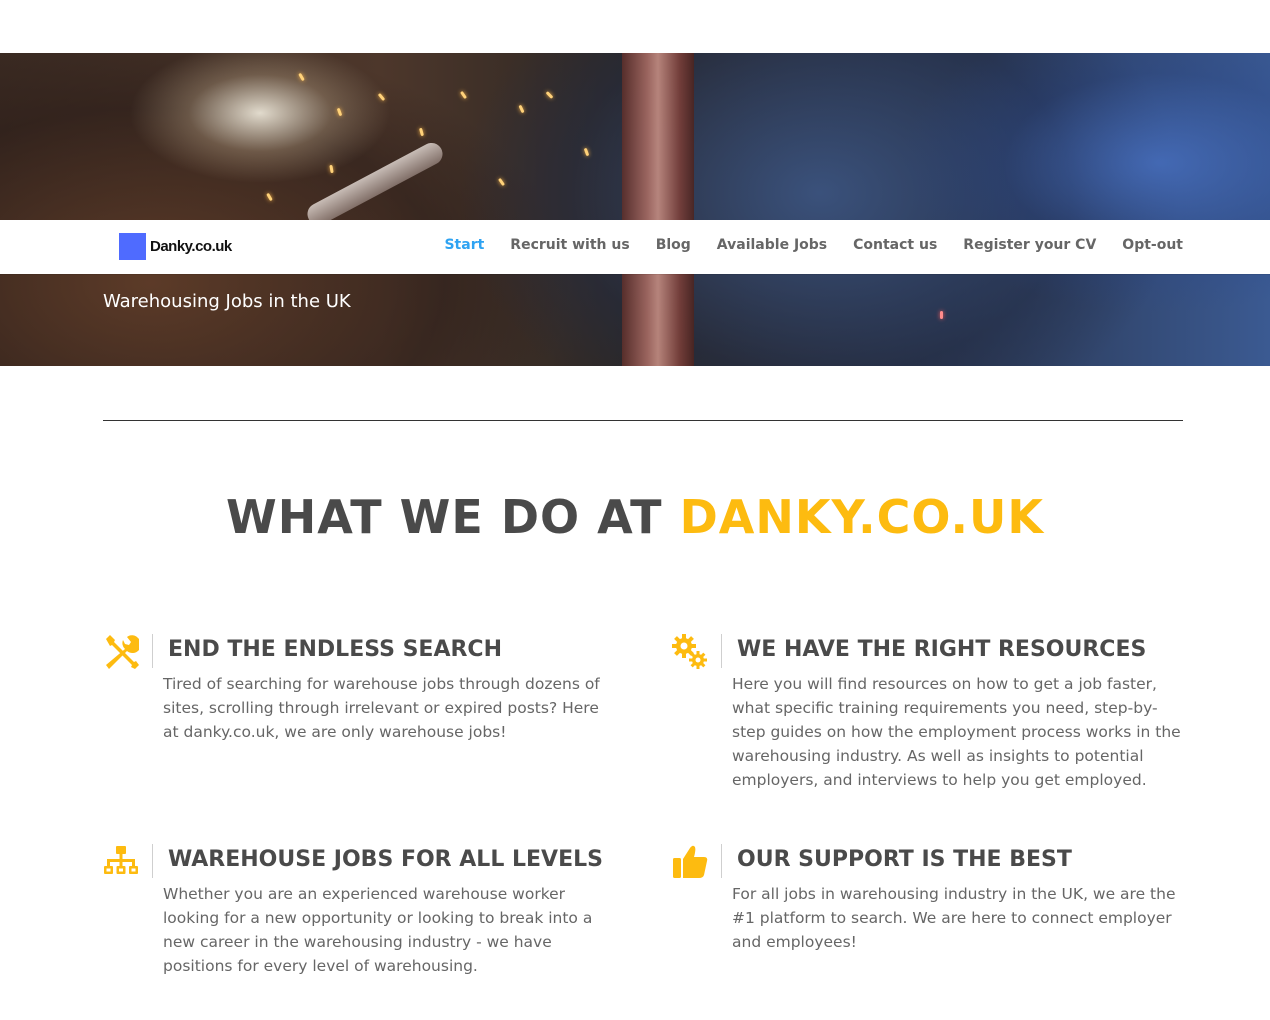  Describe the element at coordinates (385, 859) in the screenshot. I see `feature-title: WAREHOUSE JOBS FOR ALL LEVELS` at that location.